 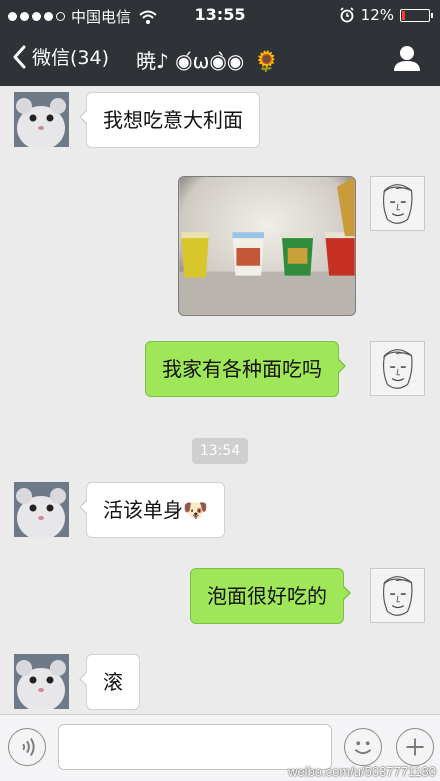 I want to click on battery-fill, so click(x=403, y=15).